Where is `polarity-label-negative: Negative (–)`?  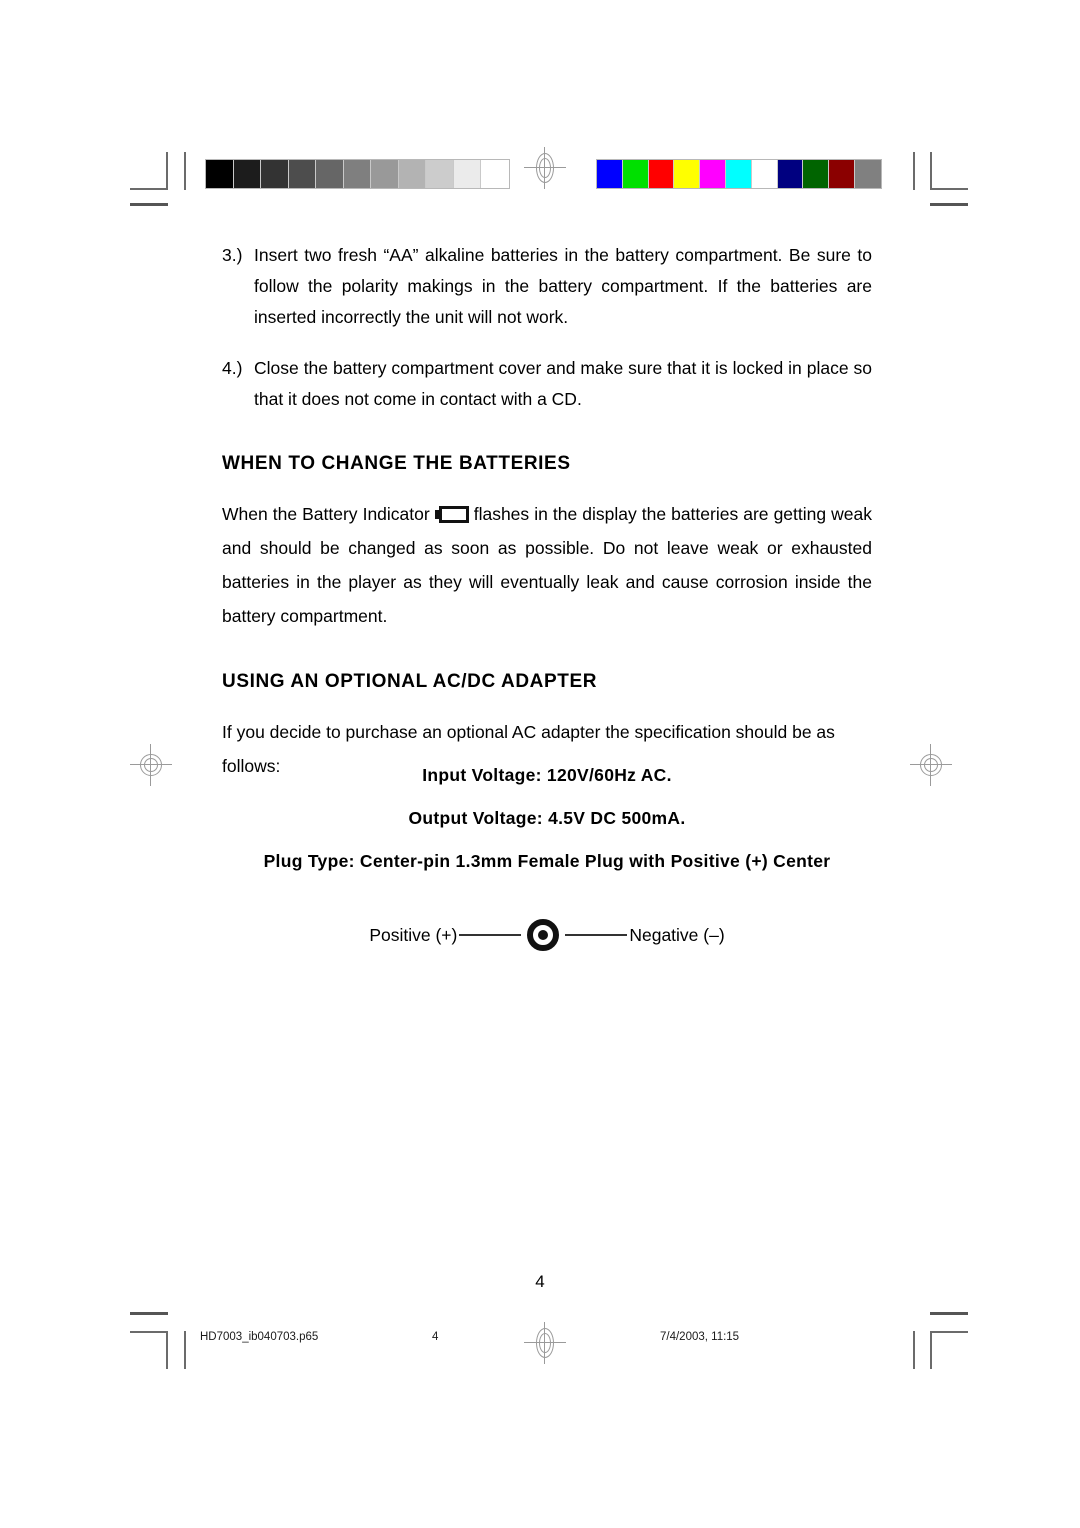 polarity-label-negative: Negative (–) is located at coordinates (677, 934).